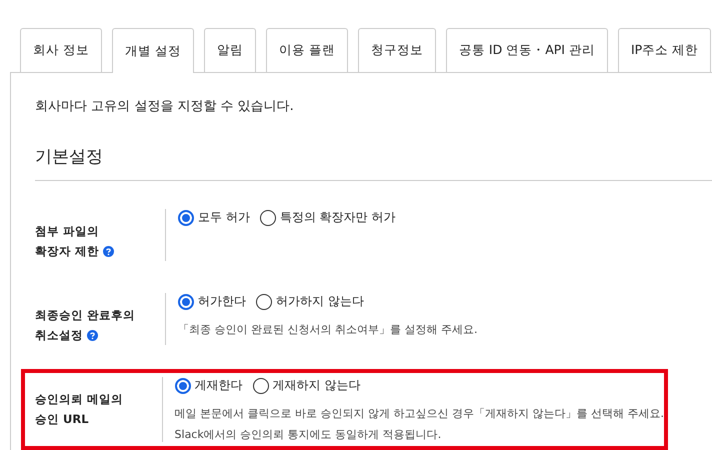 The image size is (712, 450). Describe the element at coordinates (61, 50) in the screenshot. I see `tab: 회사 정보` at that location.